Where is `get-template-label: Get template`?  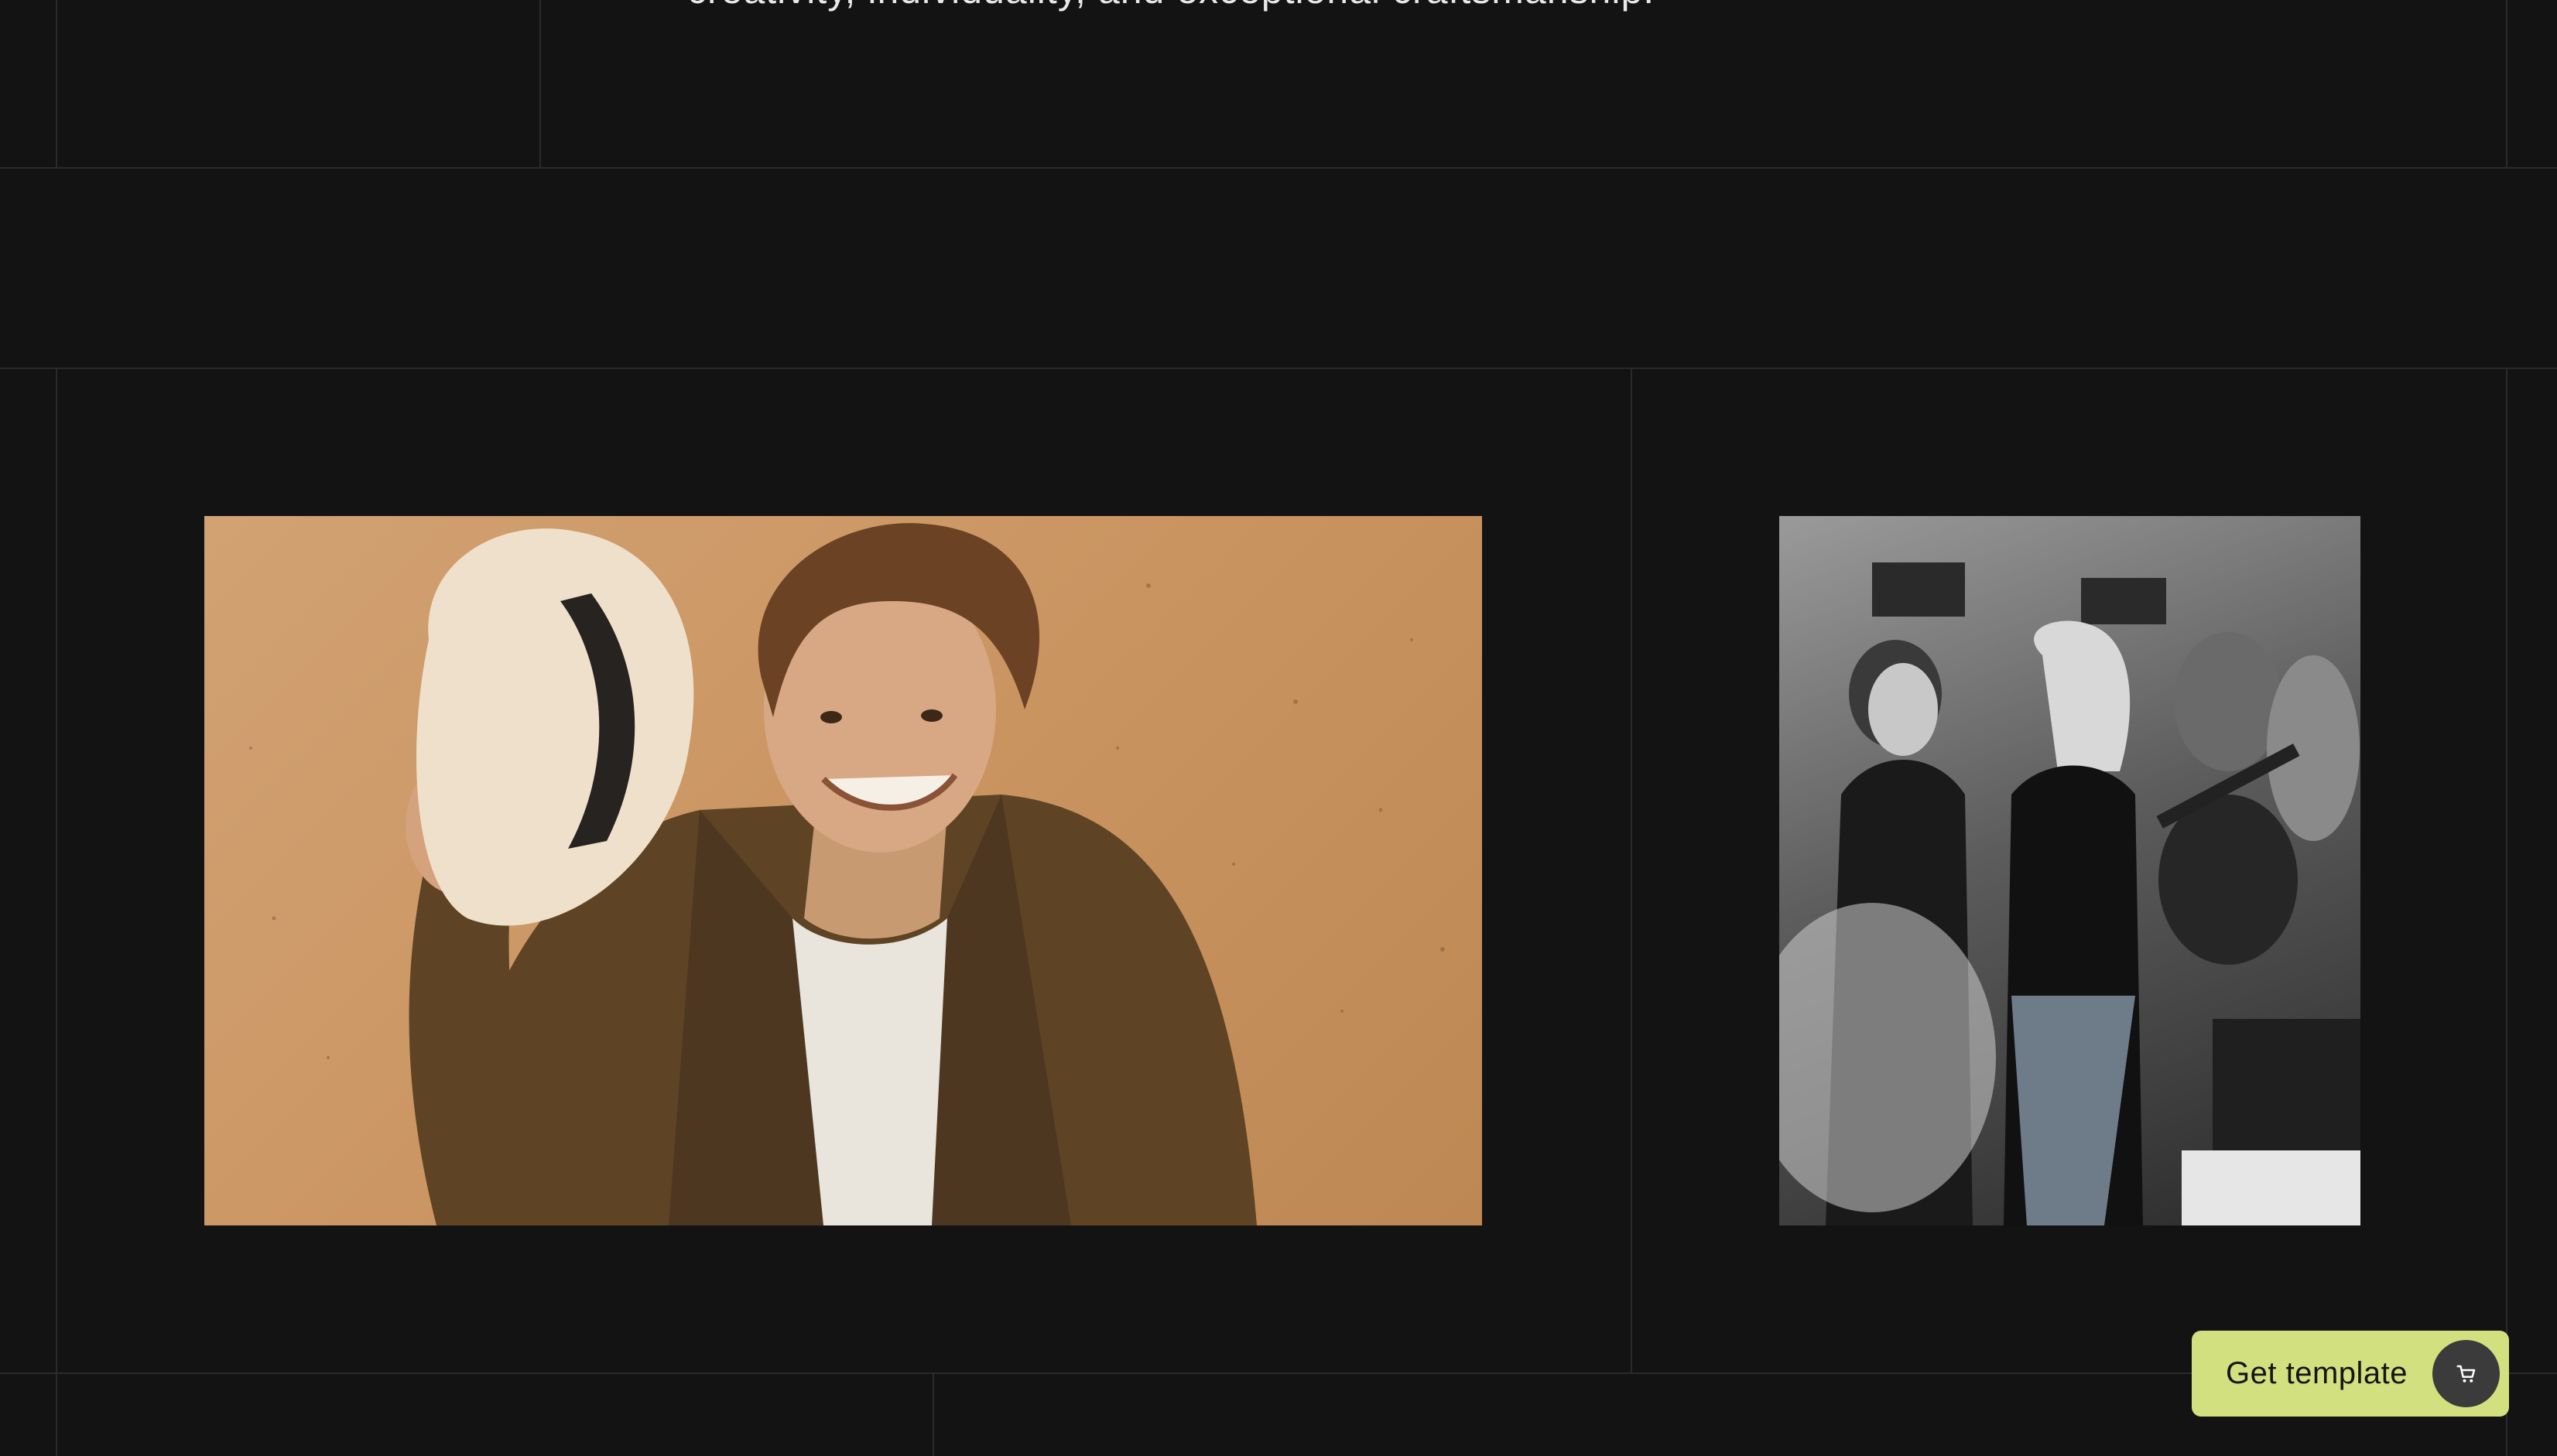
get-template-label: Get template is located at coordinates (2317, 1373).